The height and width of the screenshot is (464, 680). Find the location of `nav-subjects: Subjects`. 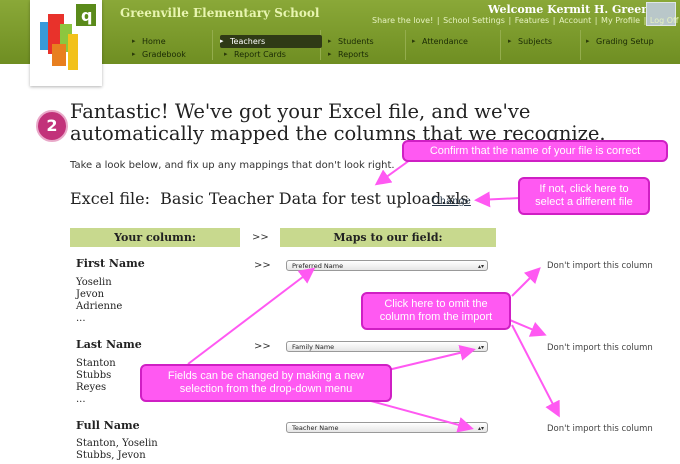

nav-subjects: Subjects is located at coordinates (530, 41).